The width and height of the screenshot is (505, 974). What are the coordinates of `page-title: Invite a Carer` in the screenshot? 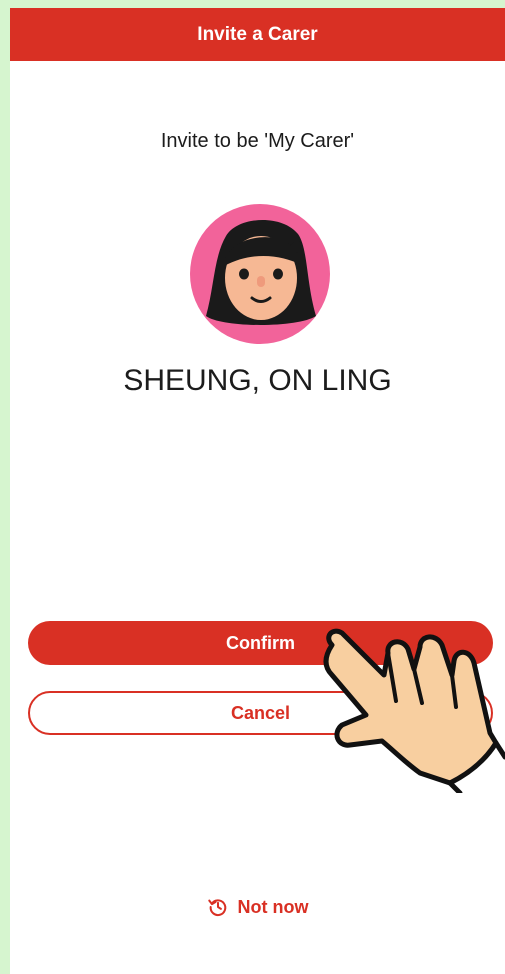 It's located at (257, 34).